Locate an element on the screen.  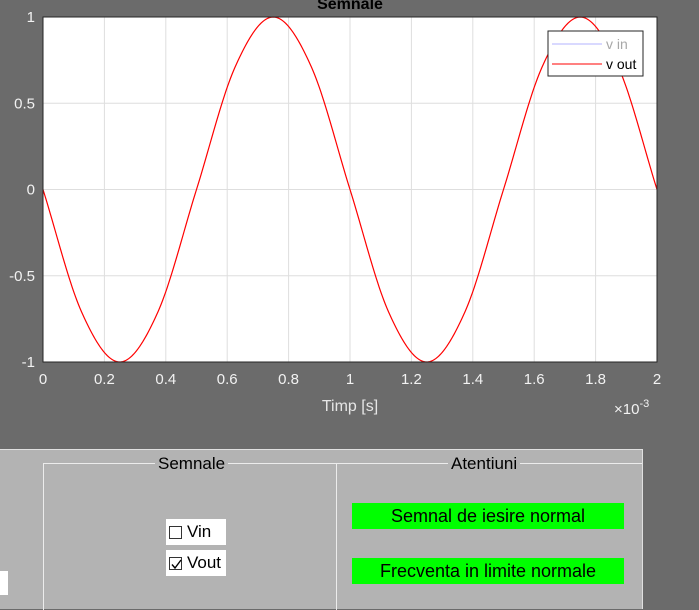
x-tick-label: 0.4 is located at coordinates (165, 379).